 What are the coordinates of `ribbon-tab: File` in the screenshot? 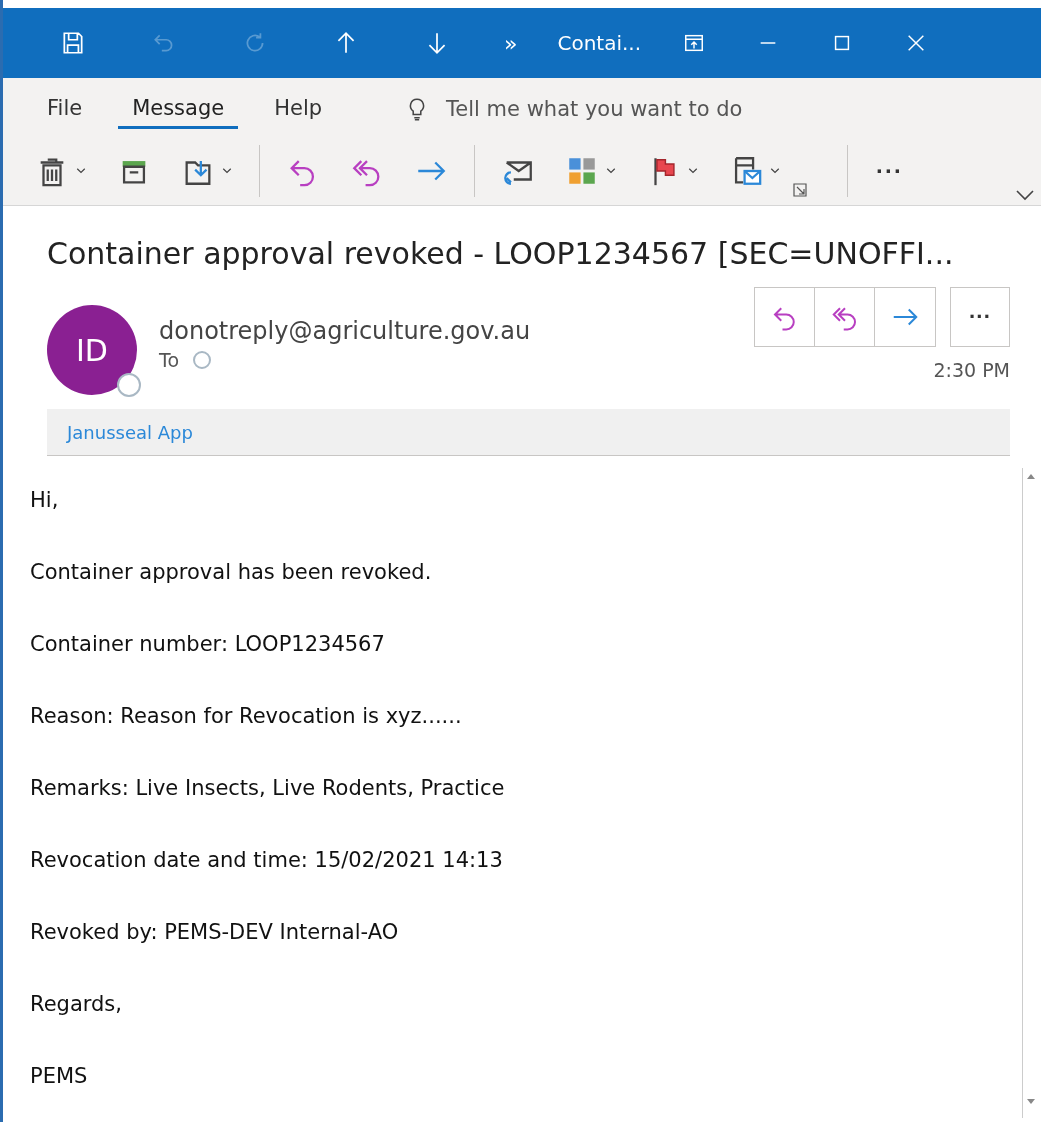 It's located at (65, 109).